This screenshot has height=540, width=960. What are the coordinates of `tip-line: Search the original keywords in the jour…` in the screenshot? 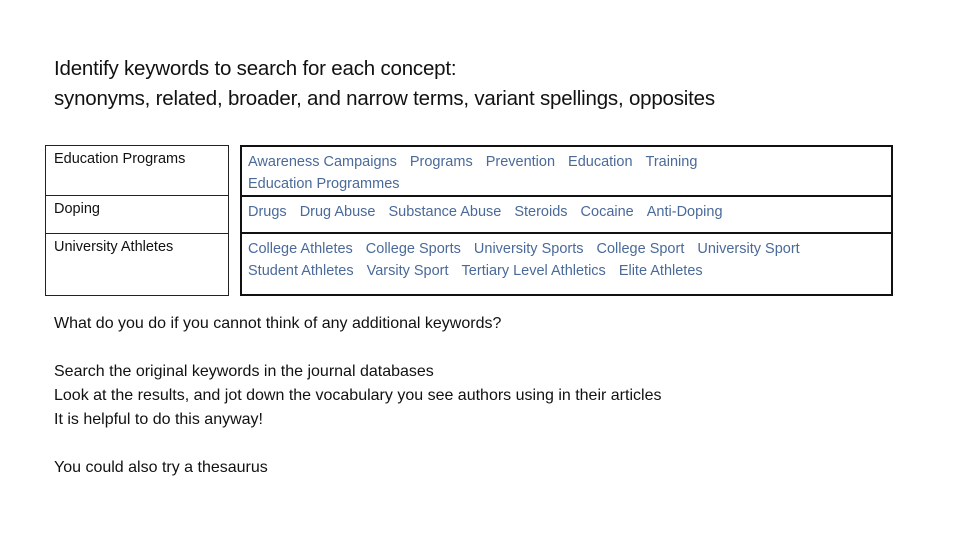 It's located at (244, 371).